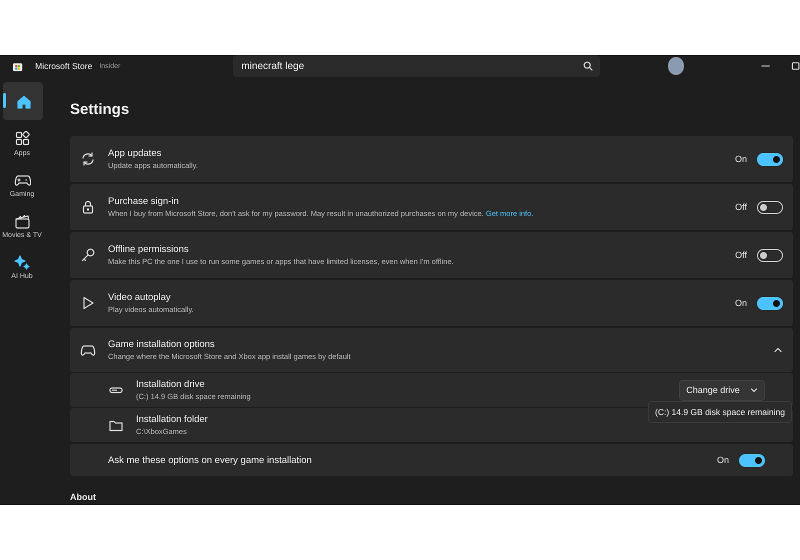 This screenshot has width=800, height=560. Describe the element at coordinates (88, 159) in the screenshot. I see `refresh-icon` at that location.